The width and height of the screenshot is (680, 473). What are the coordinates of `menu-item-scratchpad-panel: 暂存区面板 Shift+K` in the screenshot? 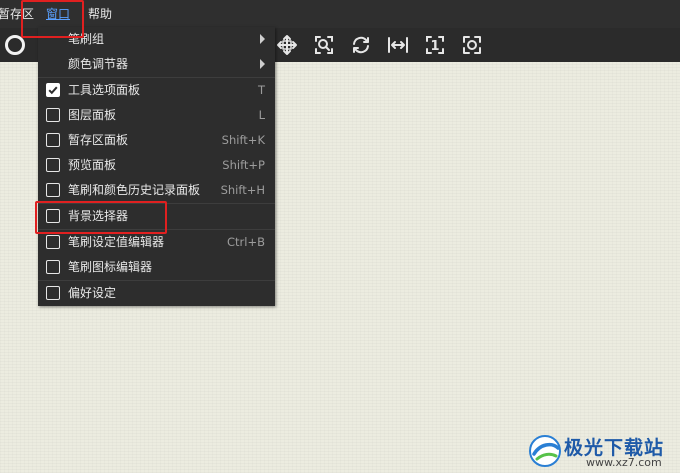 It's located at (156, 140).